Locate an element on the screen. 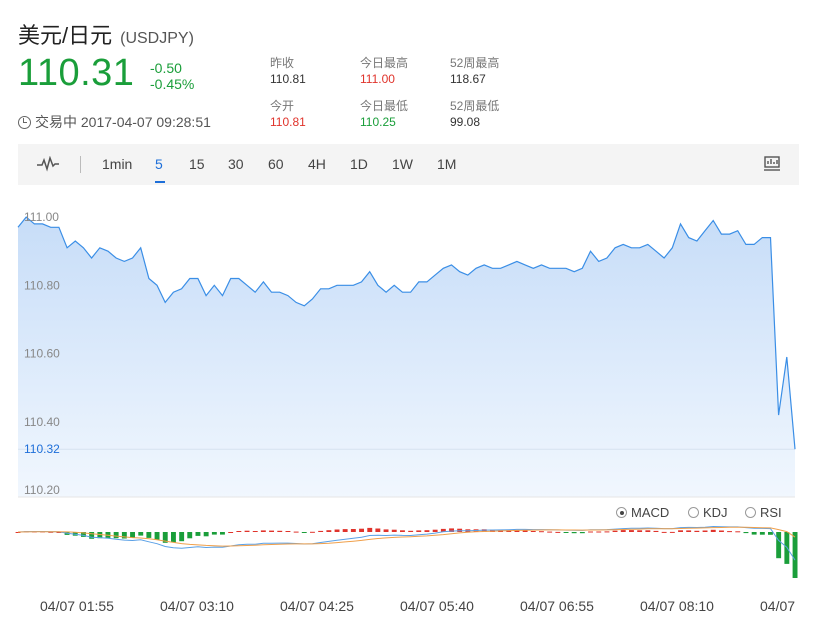 This screenshot has height=627, width=818. y-tick-label: 110.20 is located at coordinates (42, 490).